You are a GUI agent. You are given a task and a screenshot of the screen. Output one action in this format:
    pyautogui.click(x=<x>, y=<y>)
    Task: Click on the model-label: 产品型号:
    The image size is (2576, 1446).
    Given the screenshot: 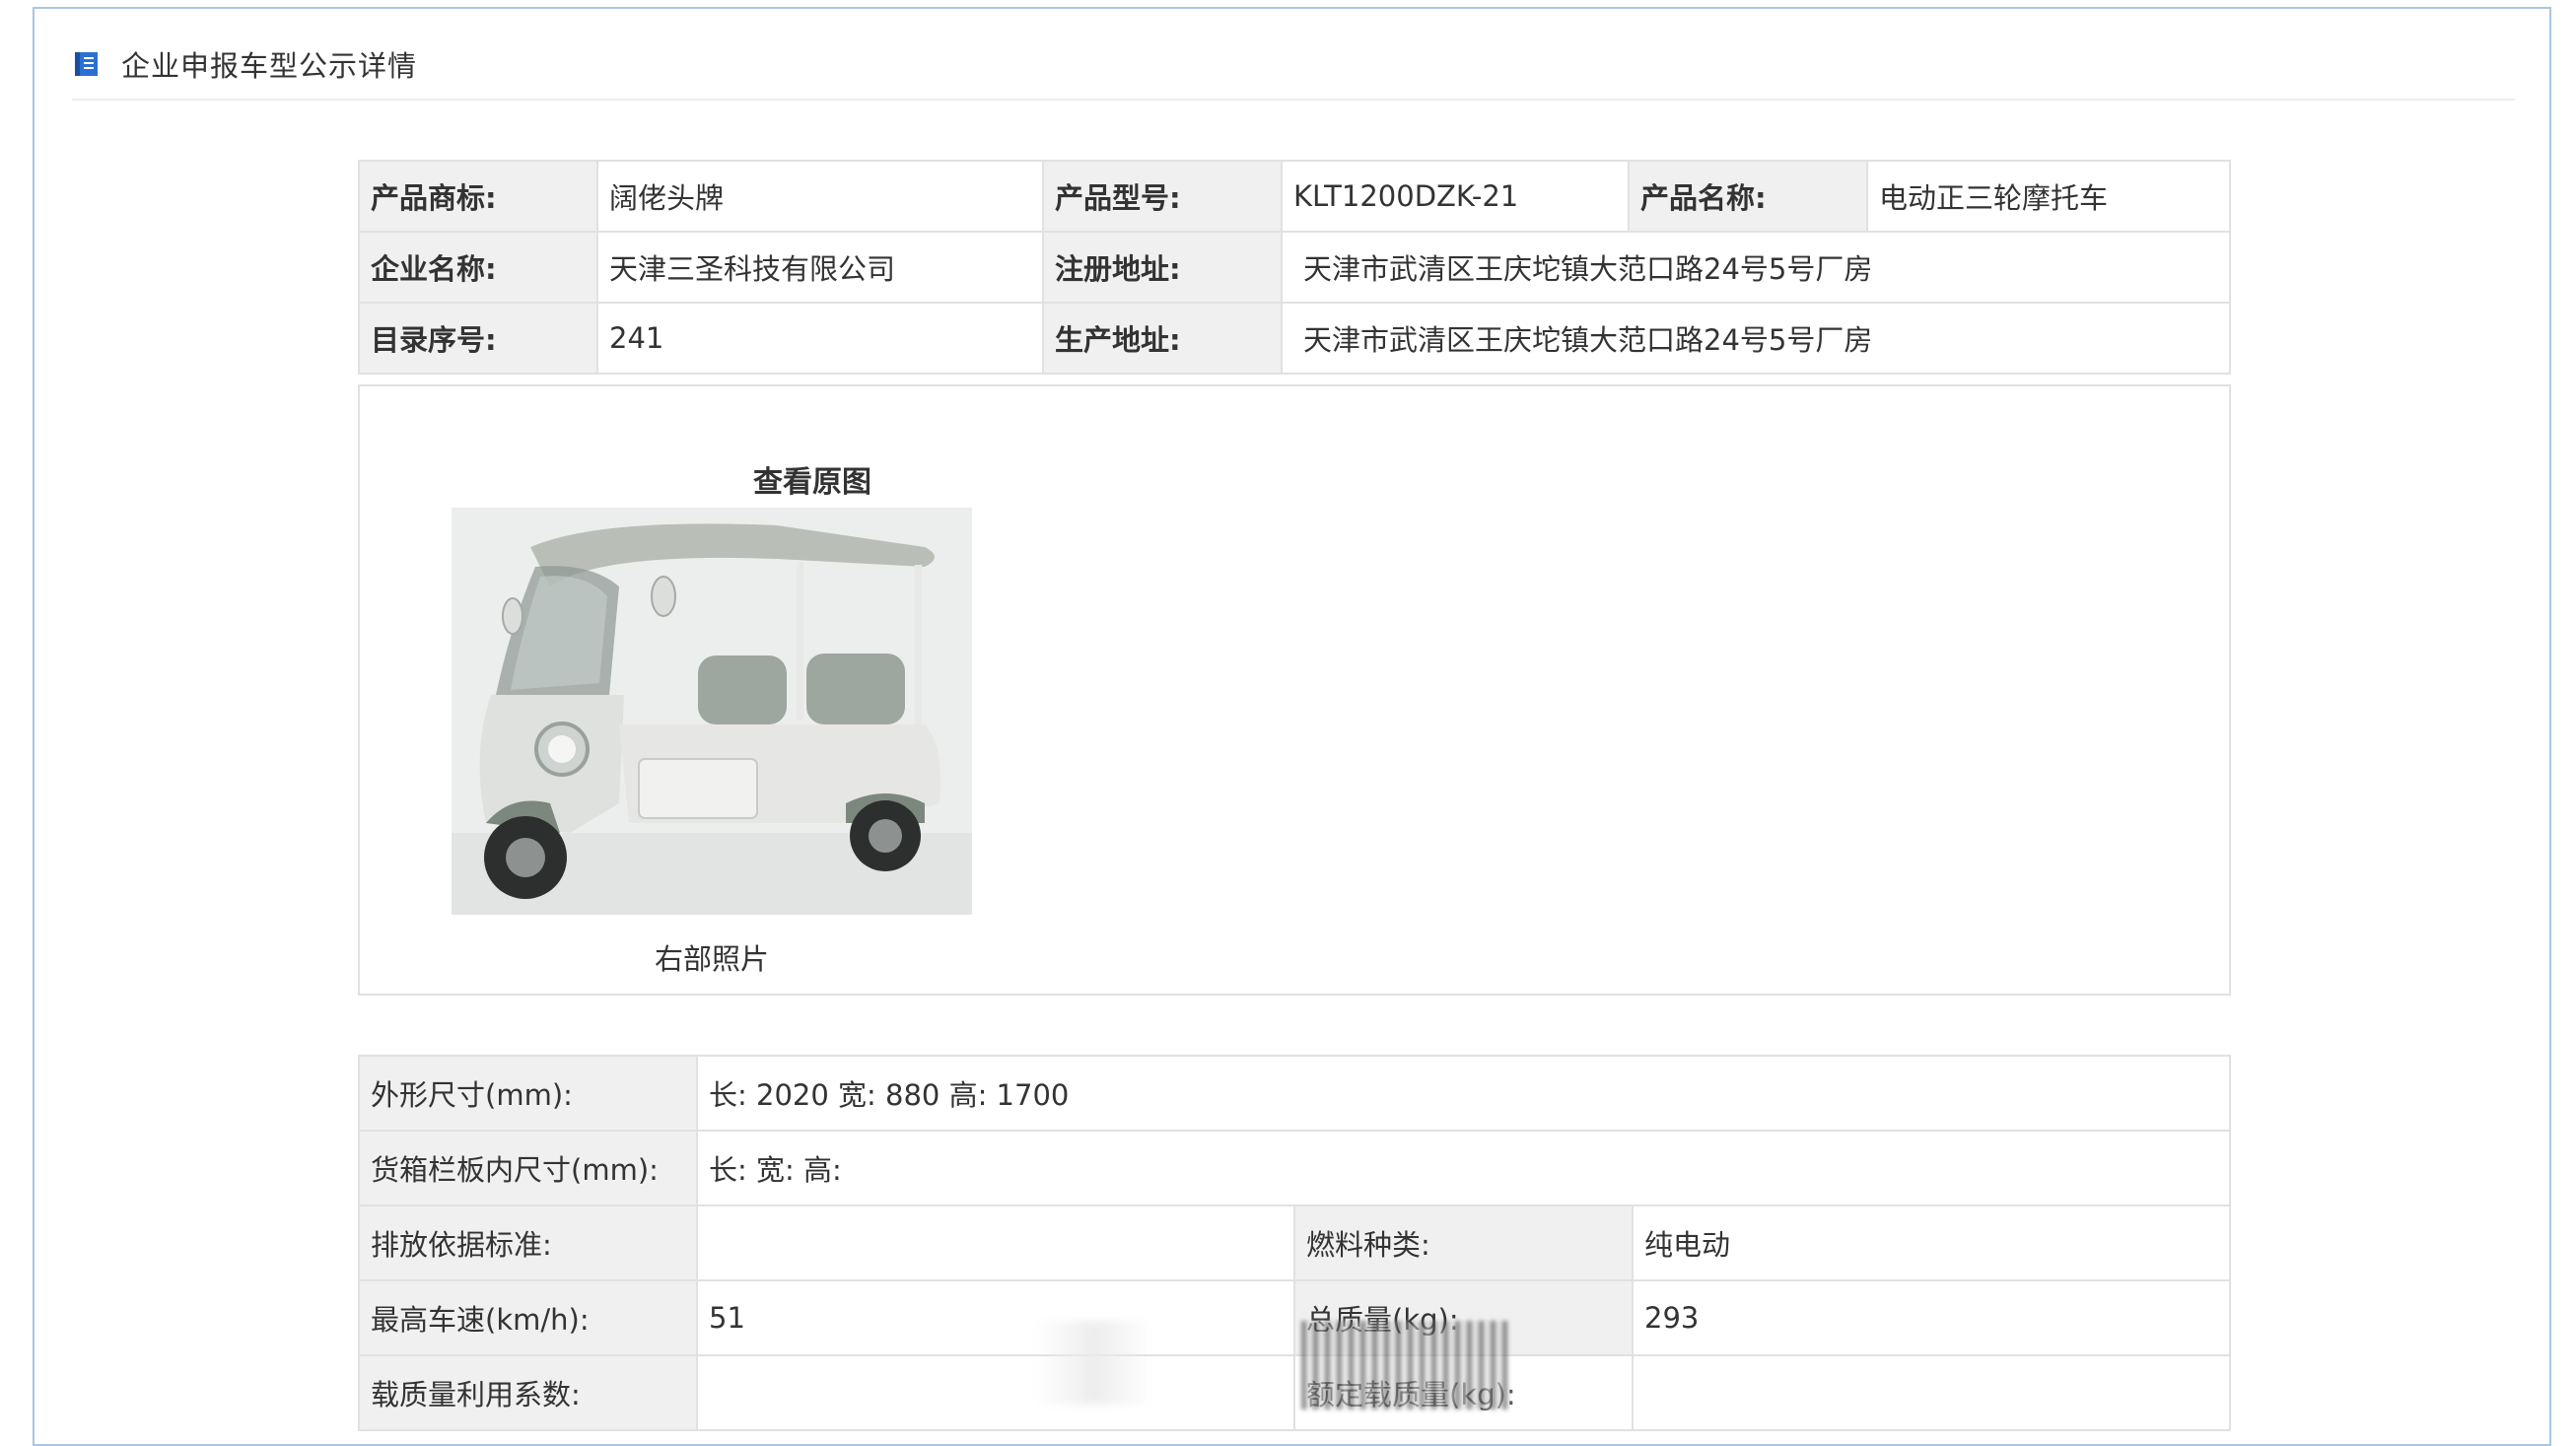 What is the action you would take?
    pyautogui.click(x=1163, y=196)
    